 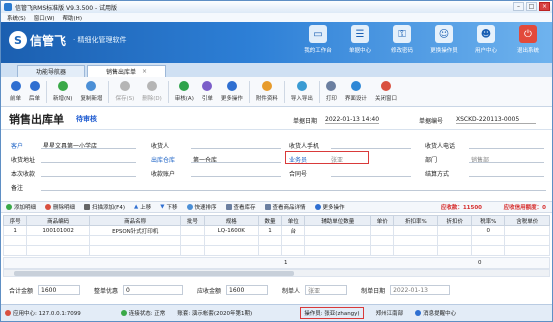 What do you see at coordinates (201, 207) in the screenshot?
I see `quick-sort-button: 快速排序` at bounding box center [201, 207].